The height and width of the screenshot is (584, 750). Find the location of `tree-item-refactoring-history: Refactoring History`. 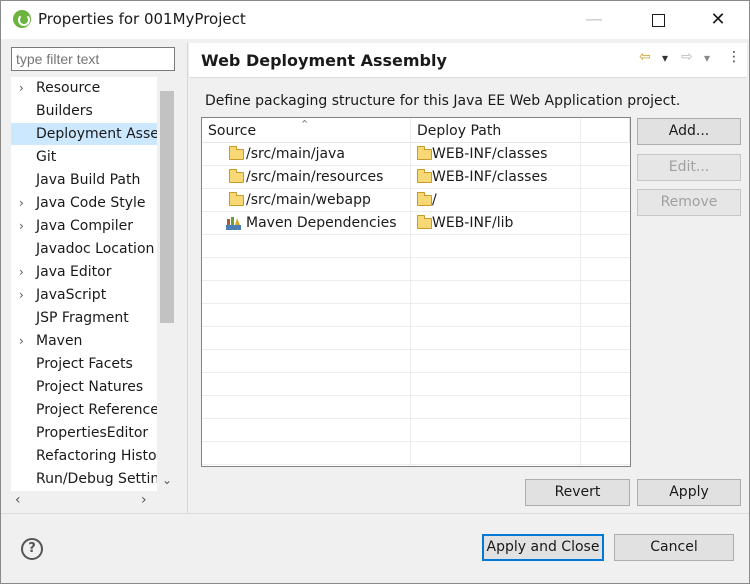

tree-item-refactoring-history: Refactoring History is located at coordinates (84, 456).